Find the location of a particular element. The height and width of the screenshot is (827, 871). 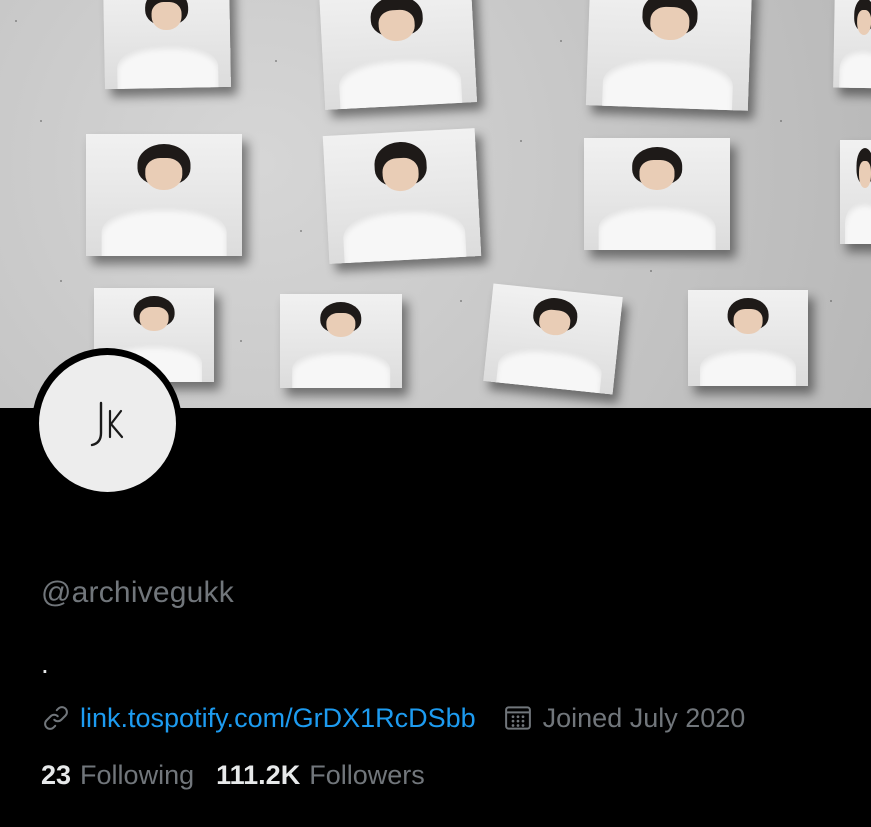

following-label: Following is located at coordinates (137, 775).